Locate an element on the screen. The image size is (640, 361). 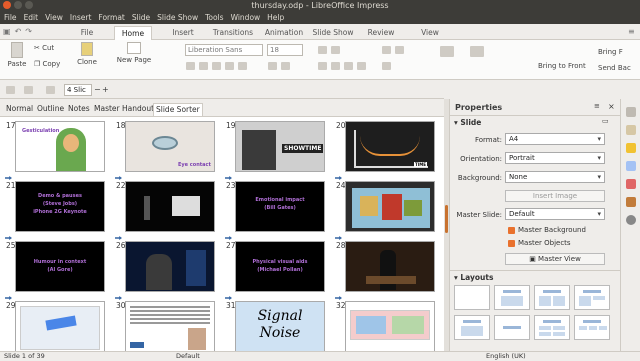
select-icon is located at coordinates (28, 90).